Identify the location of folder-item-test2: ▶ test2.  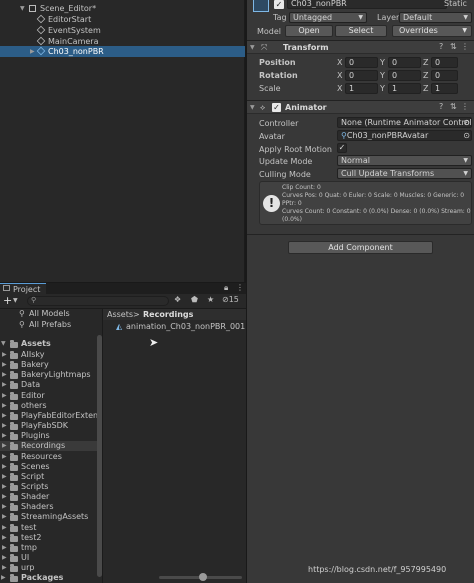
(49, 538).